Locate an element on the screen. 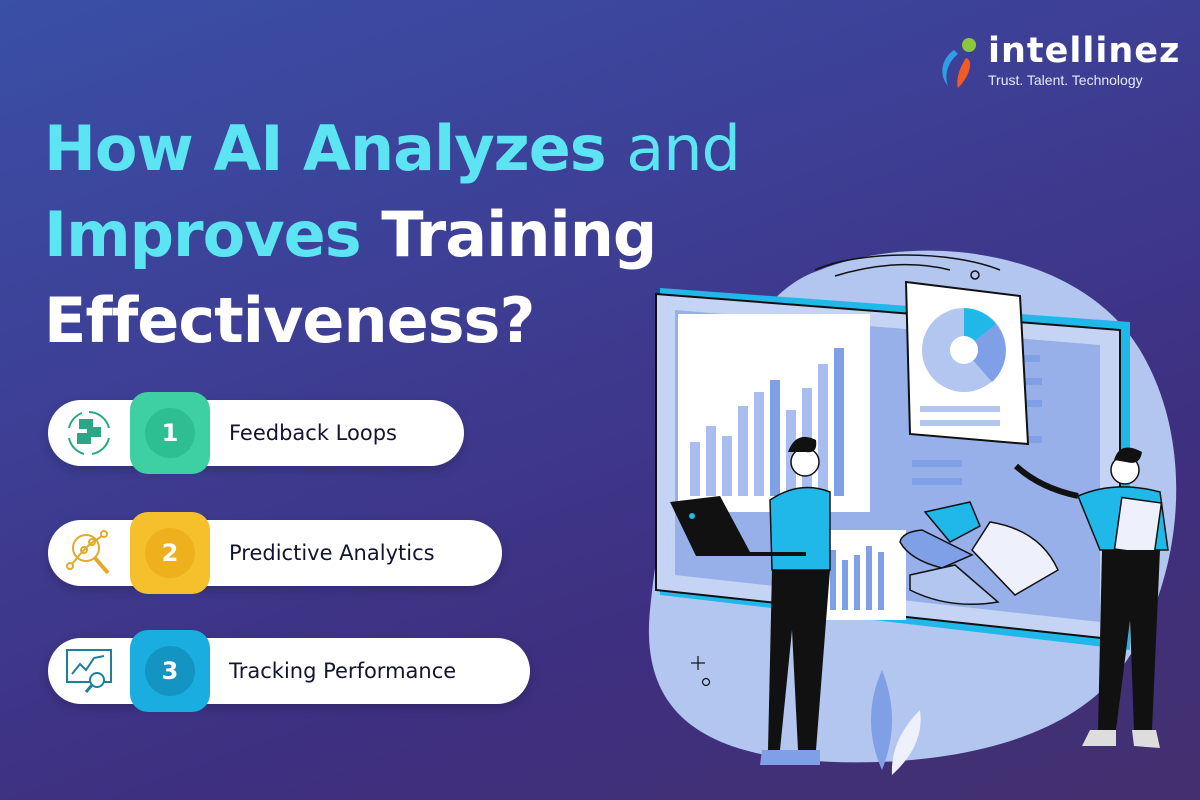 This screenshot has height=800, width=1200. step-number: 2 is located at coordinates (170, 553).